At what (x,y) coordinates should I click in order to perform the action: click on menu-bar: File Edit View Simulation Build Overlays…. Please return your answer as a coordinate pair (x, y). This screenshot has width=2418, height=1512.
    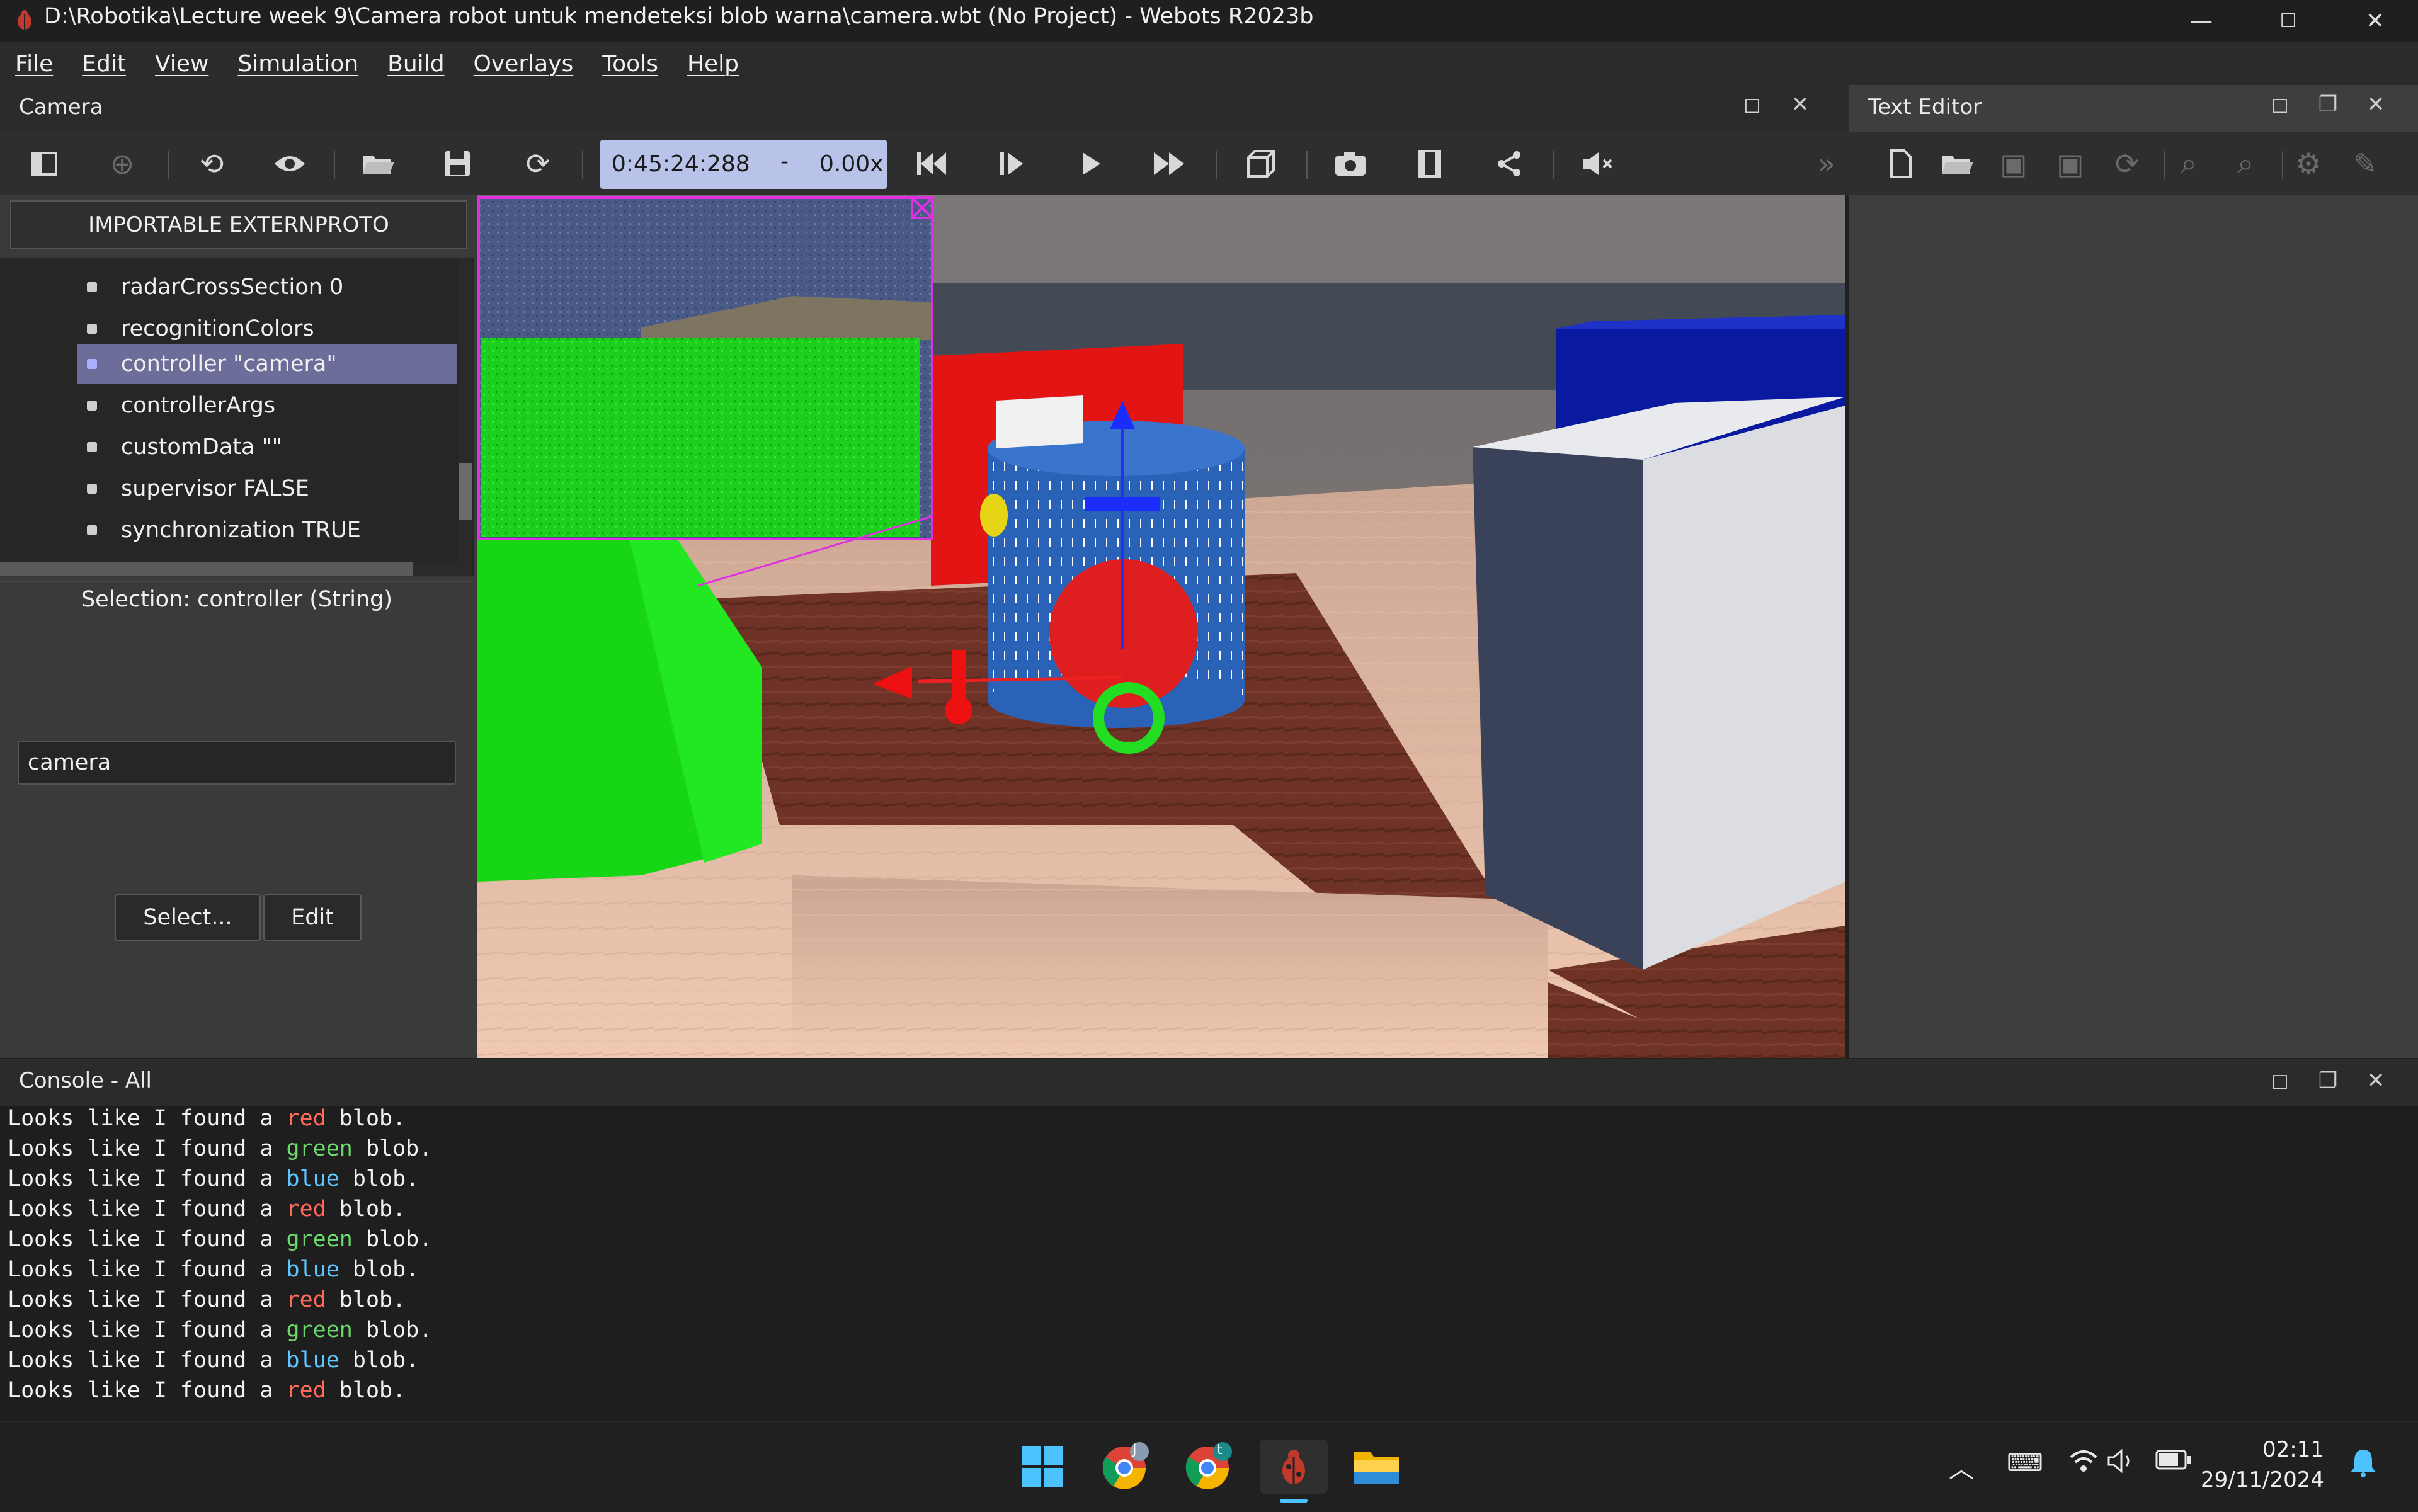
    Looking at the image, I should click on (1209, 64).